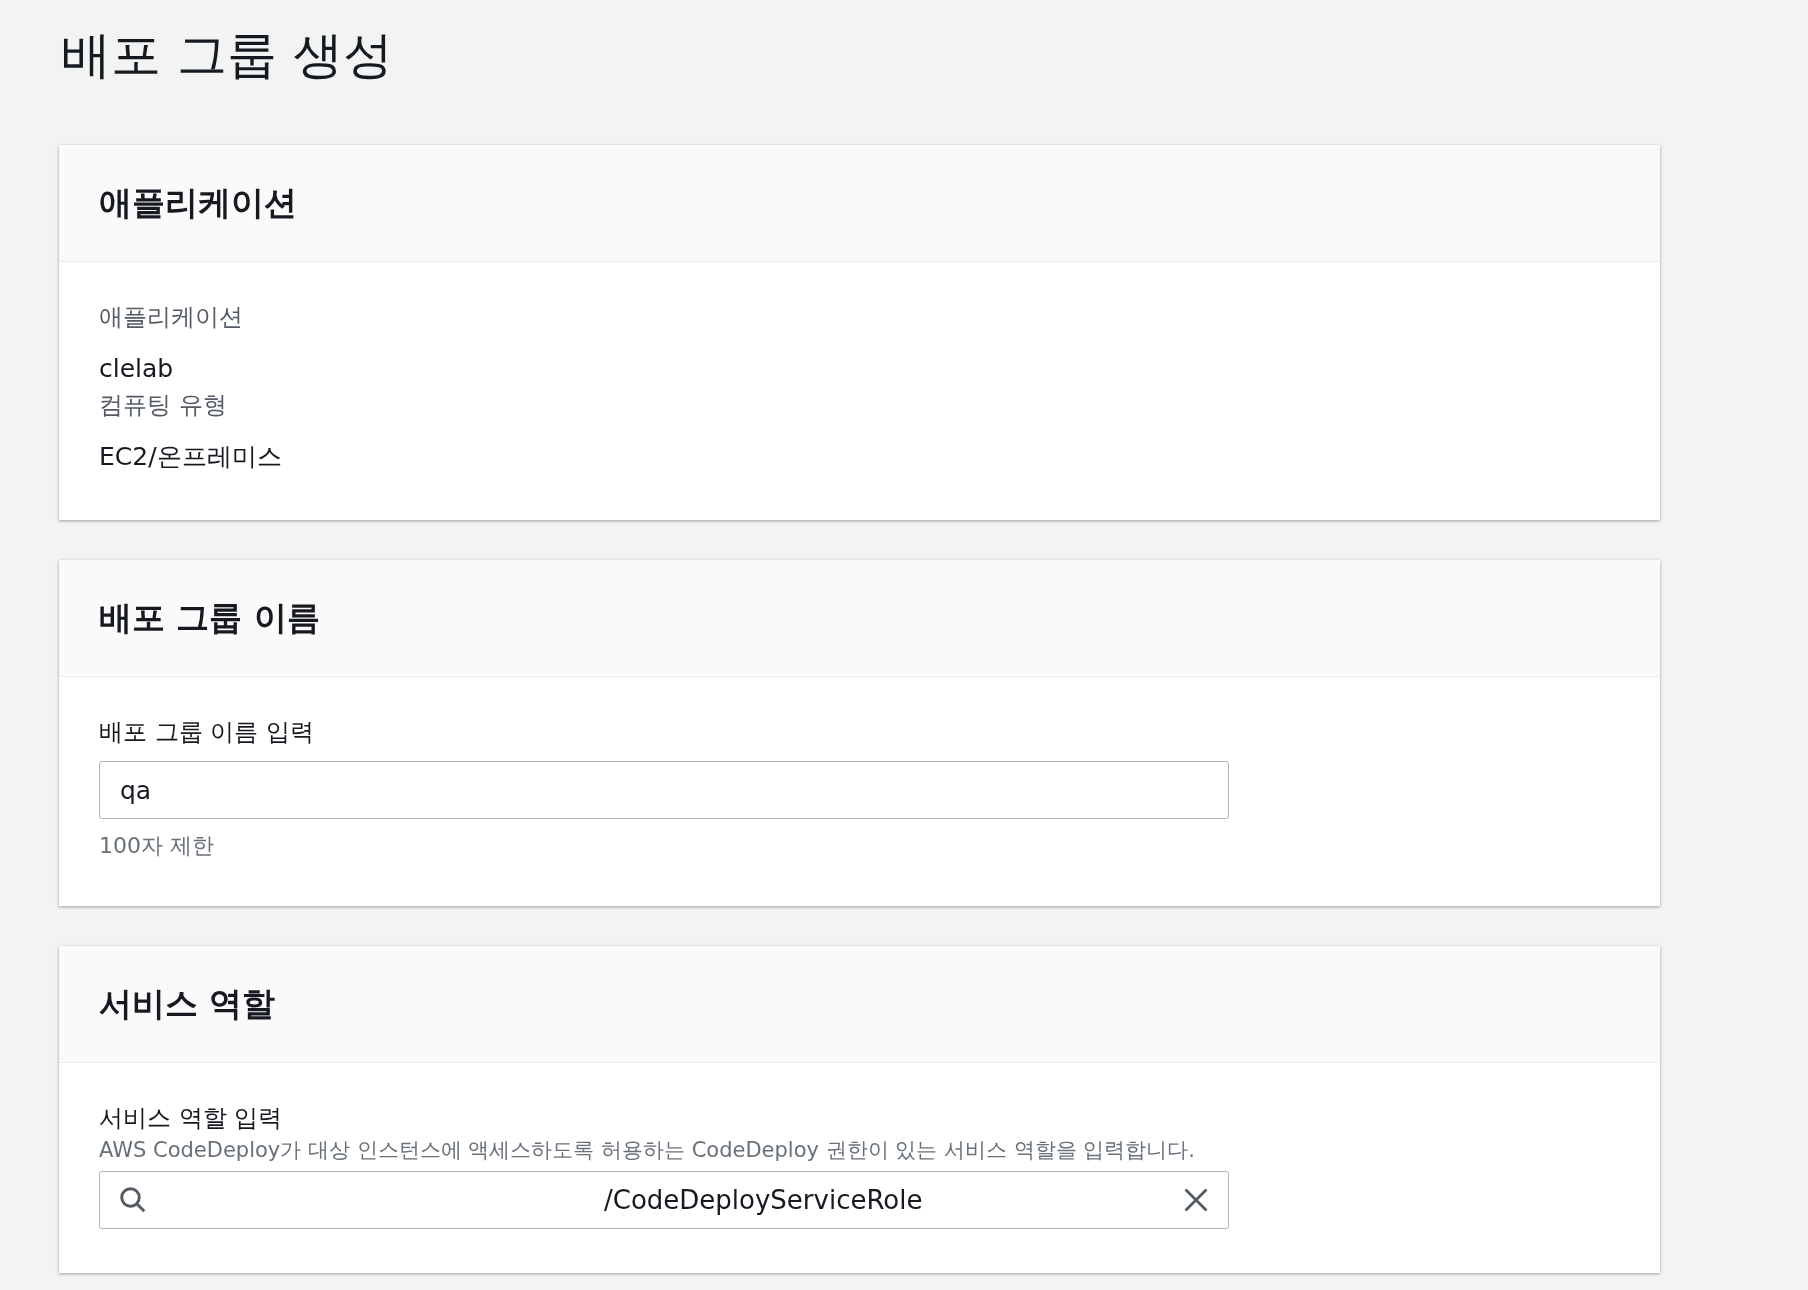  I want to click on card-heading: 서비스 역할, so click(187, 1004).